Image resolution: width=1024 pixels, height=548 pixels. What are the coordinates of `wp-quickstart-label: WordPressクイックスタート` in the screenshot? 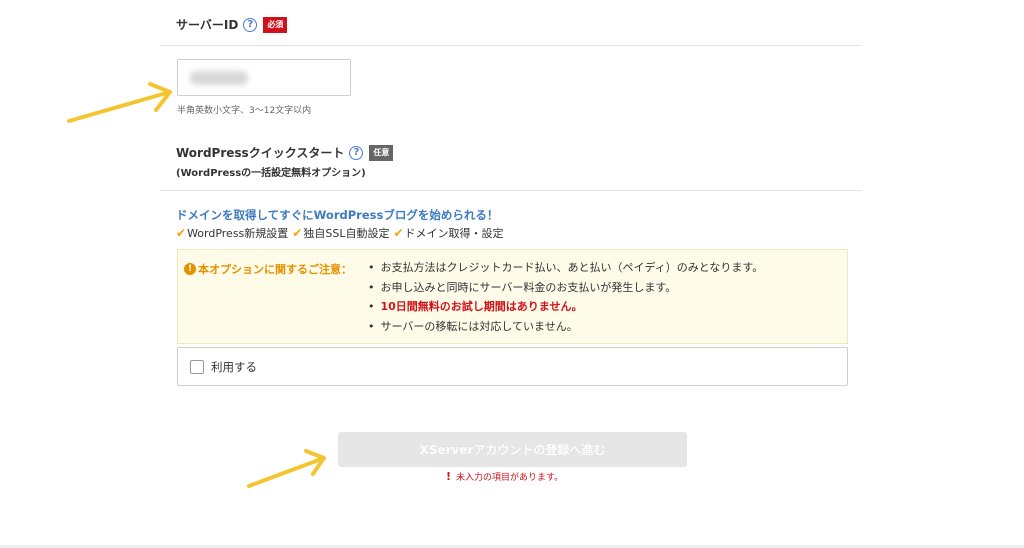 It's located at (260, 153).